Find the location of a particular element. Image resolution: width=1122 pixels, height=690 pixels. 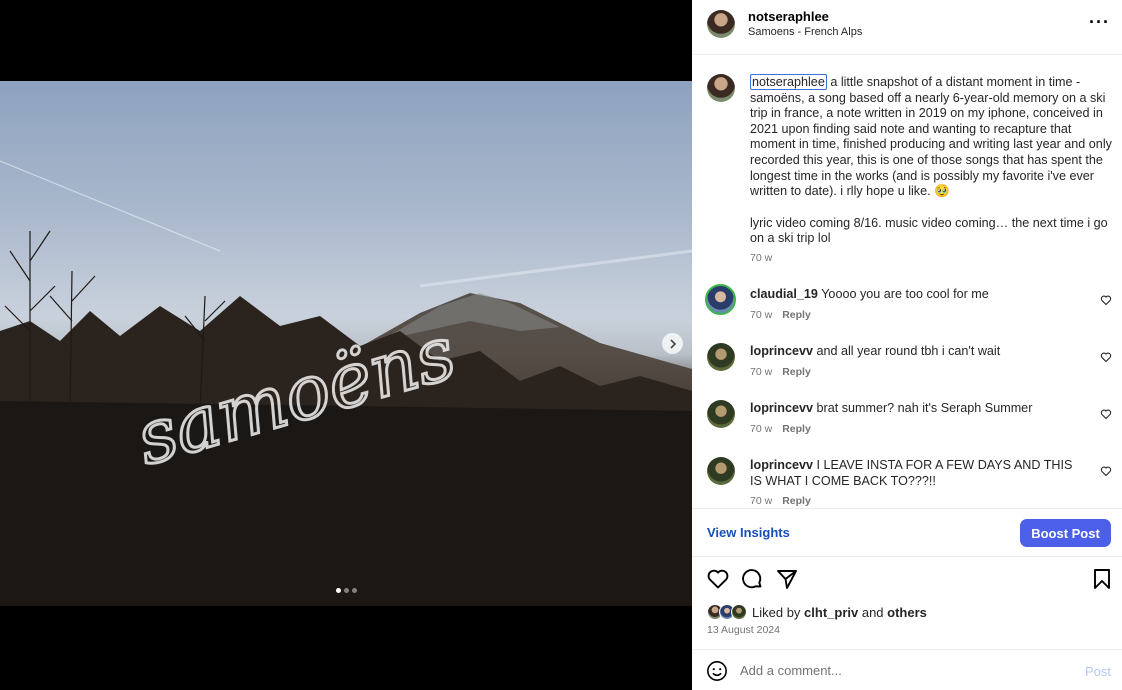

comment-text: brat summer? nah it's Seraph Summer is located at coordinates (923, 408).